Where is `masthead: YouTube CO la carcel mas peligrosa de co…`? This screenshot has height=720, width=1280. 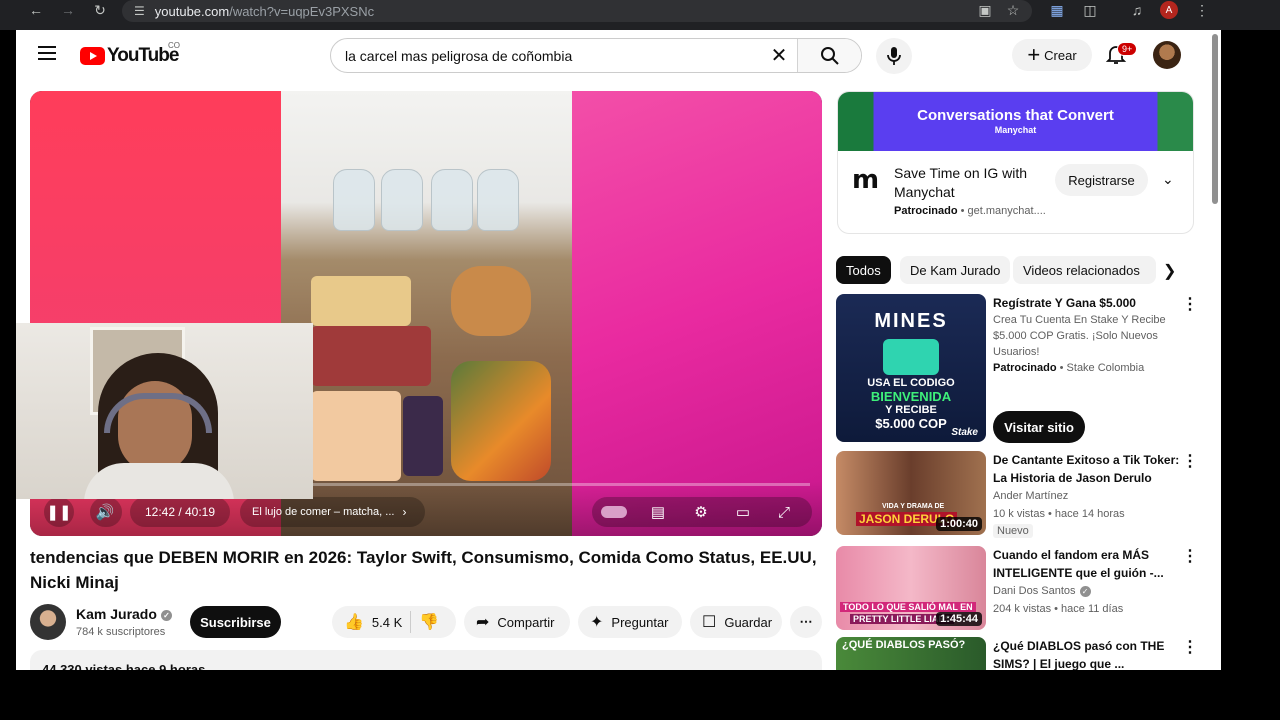
masthead: YouTube CO la carcel mas peligrosa de co… is located at coordinates (618, 55).